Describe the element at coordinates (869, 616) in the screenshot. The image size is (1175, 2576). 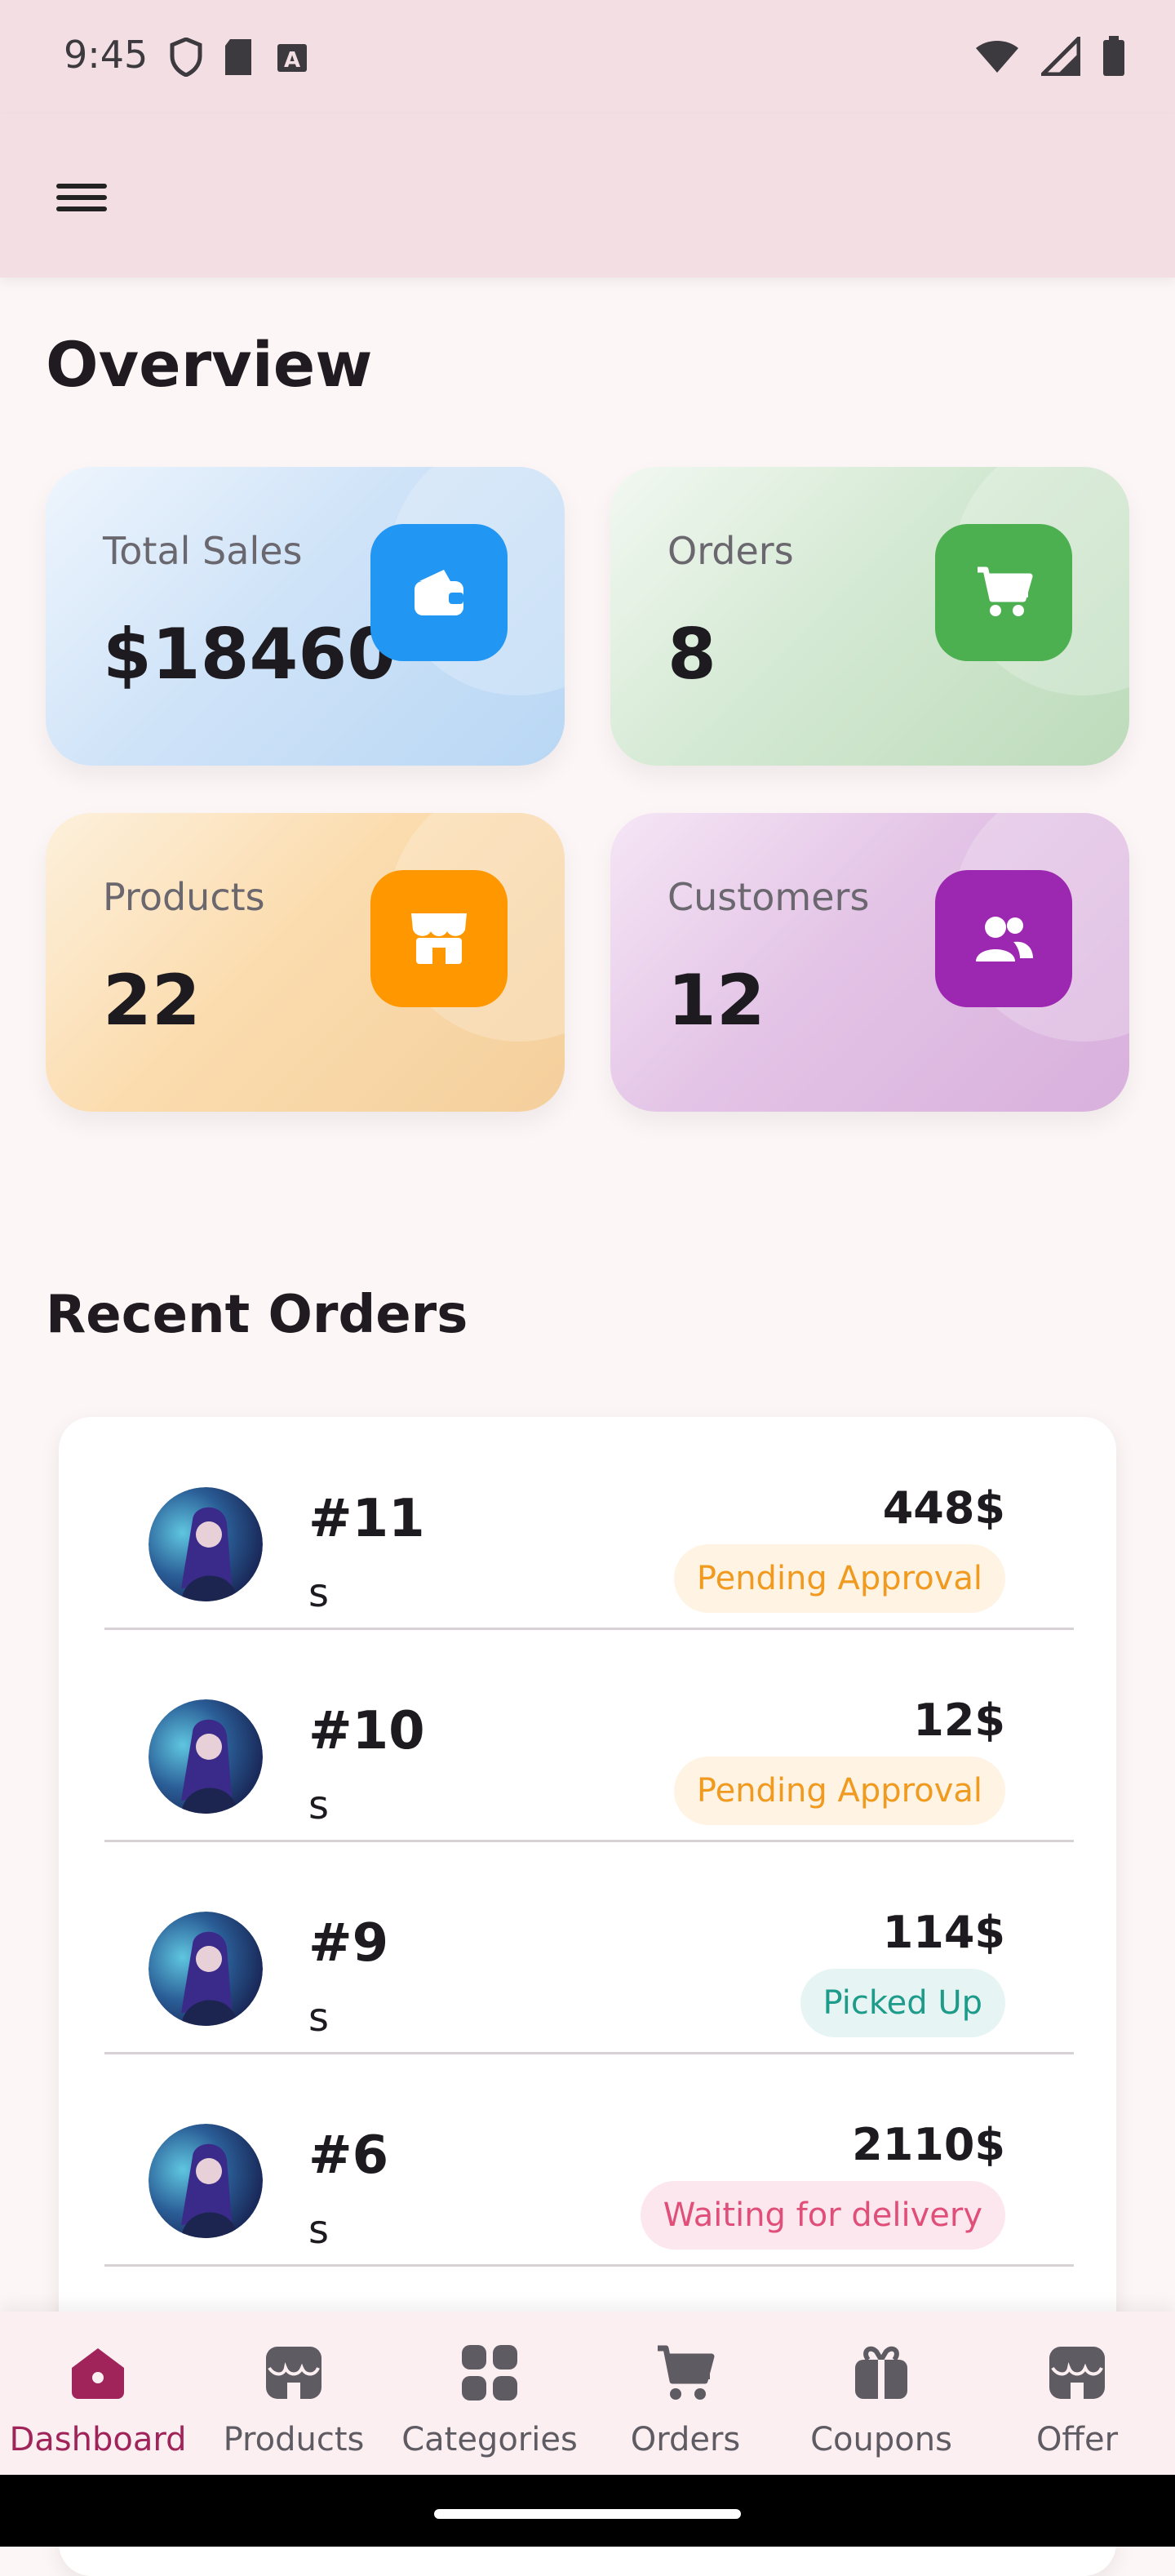
I see `orders-card: Orders 8` at that location.